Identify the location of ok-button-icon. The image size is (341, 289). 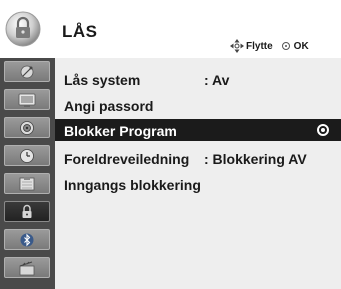
(285, 46).